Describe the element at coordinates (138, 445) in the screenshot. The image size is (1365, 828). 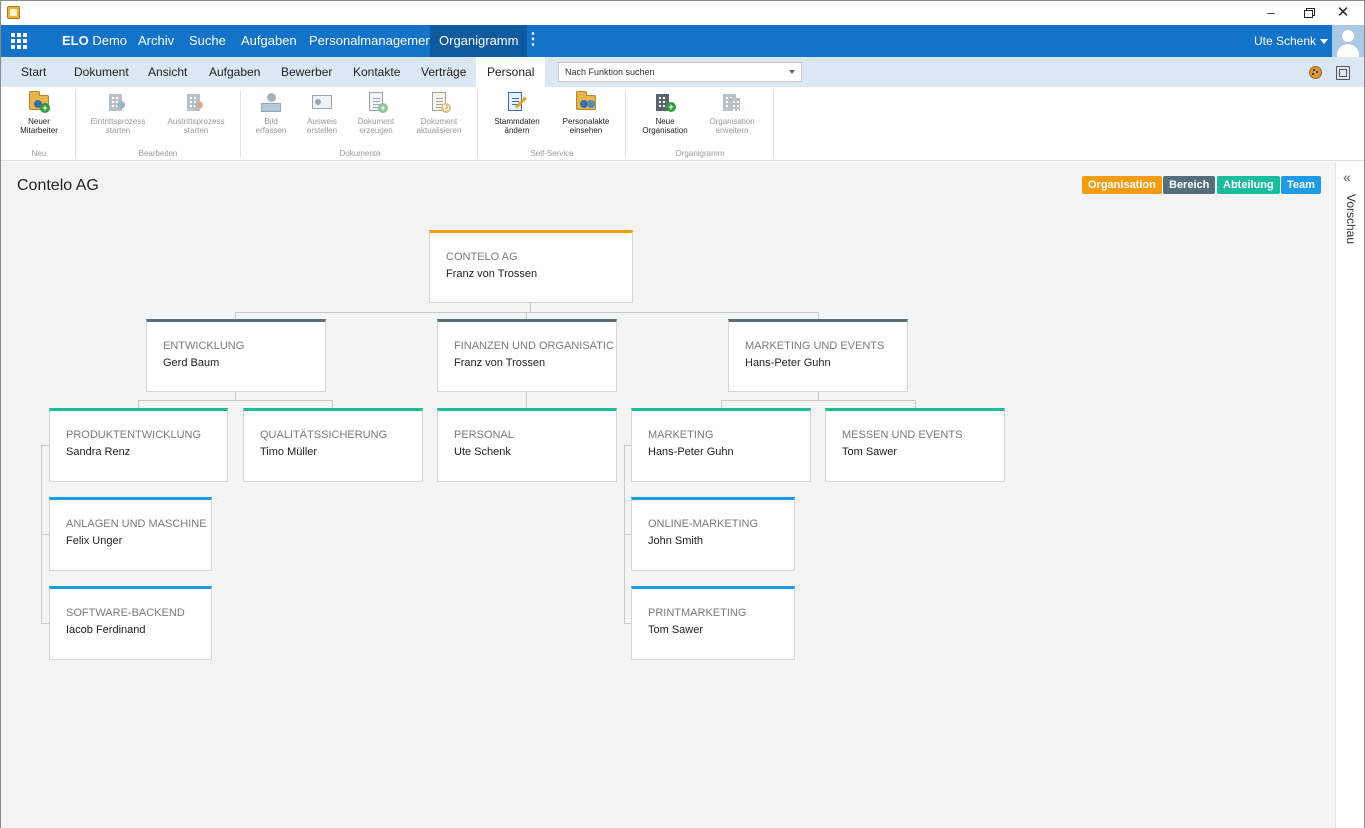
I see `org-node-produktentwicklung: PRODUKTENTWICKLUNG Sandra Renz` at that location.